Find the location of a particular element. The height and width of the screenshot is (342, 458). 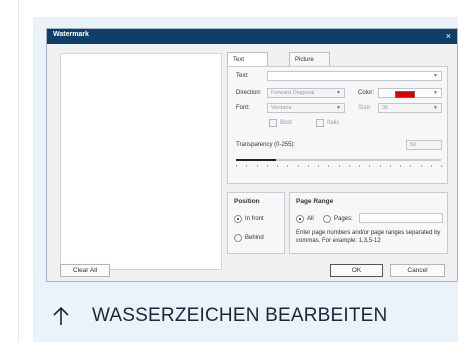

page-divider is located at coordinates (18, 171).